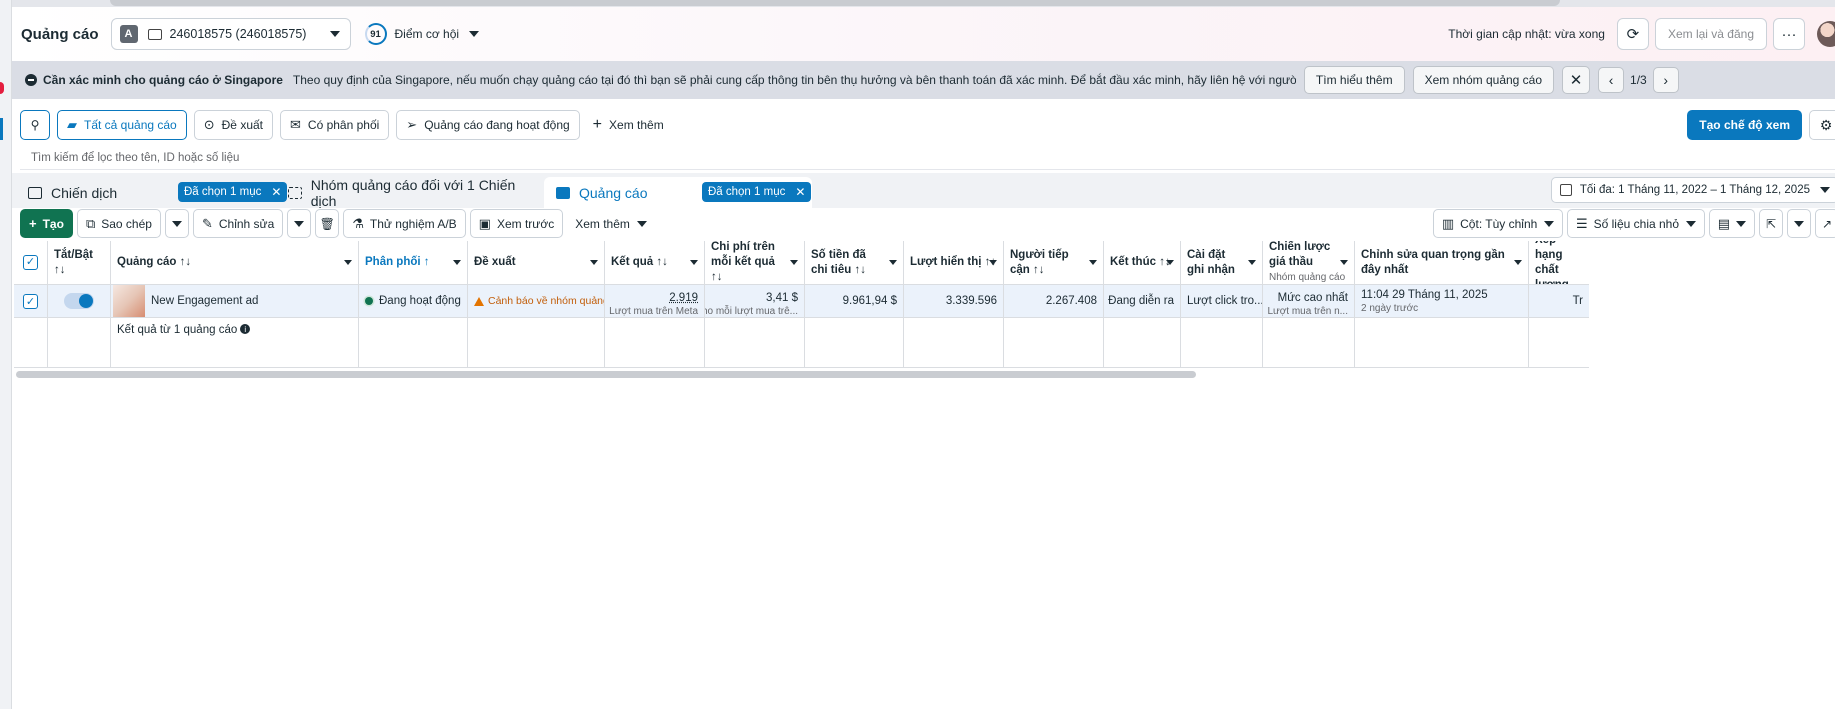  What do you see at coordinates (756, 192) in the screenshot?
I see `ad-selection-chip: Đã chọn 1 mục ✕` at bounding box center [756, 192].